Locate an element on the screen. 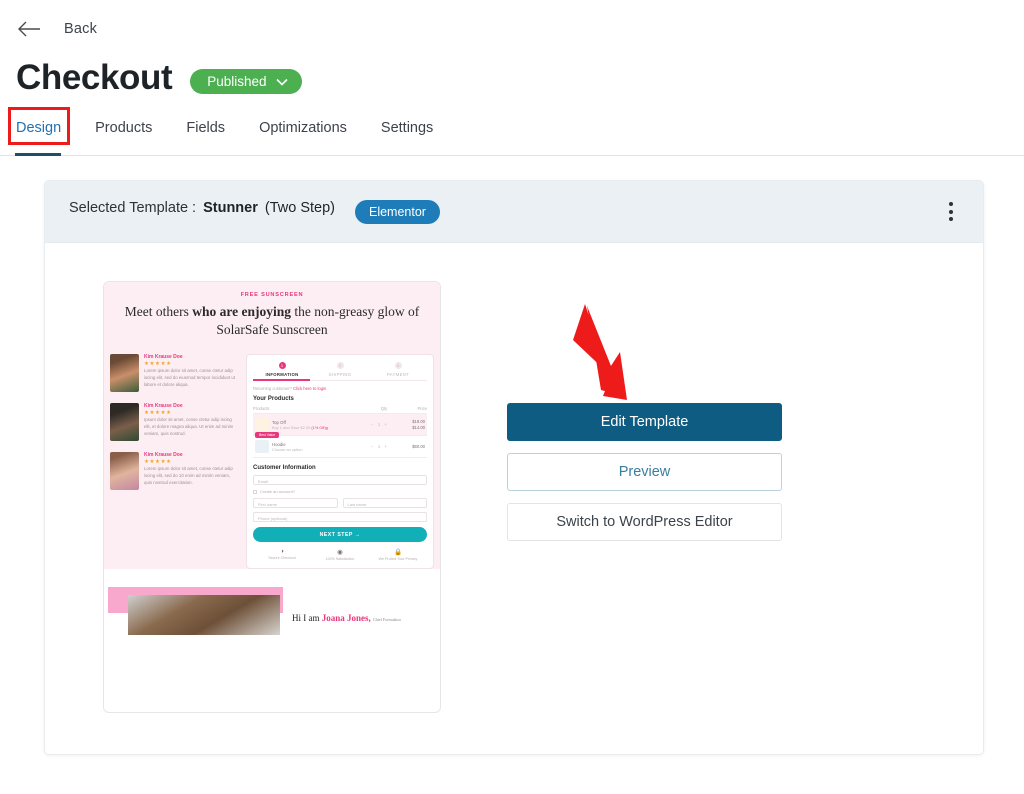 This screenshot has height=794, width=1024. your-products-title: Your Products is located at coordinates (273, 398).